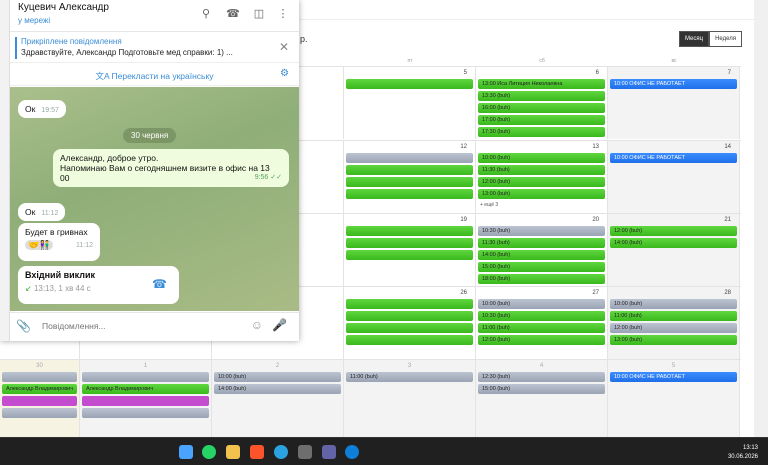  I want to click on calendar-day-cell: 5, so click(410, 103).